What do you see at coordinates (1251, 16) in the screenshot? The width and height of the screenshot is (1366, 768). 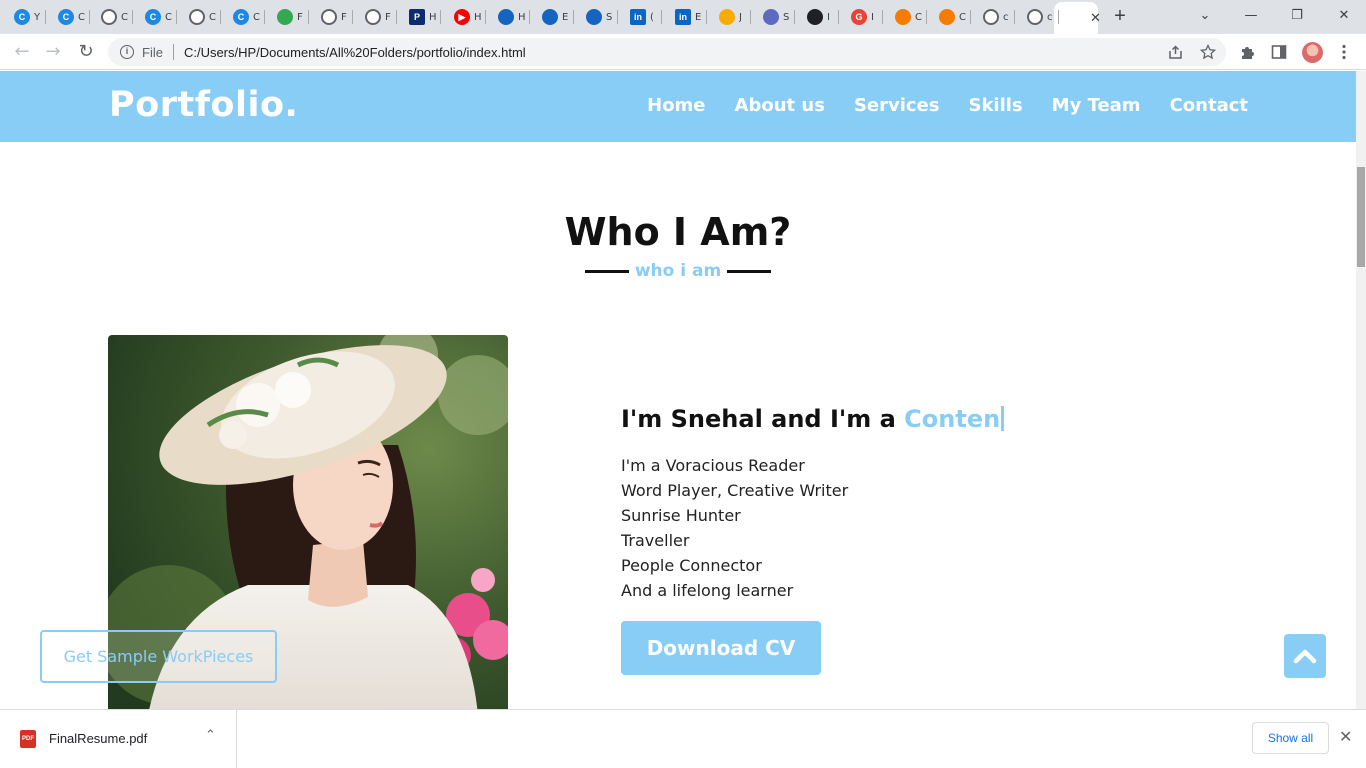 I see `minimize-button: —` at bounding box center [1251, 16].